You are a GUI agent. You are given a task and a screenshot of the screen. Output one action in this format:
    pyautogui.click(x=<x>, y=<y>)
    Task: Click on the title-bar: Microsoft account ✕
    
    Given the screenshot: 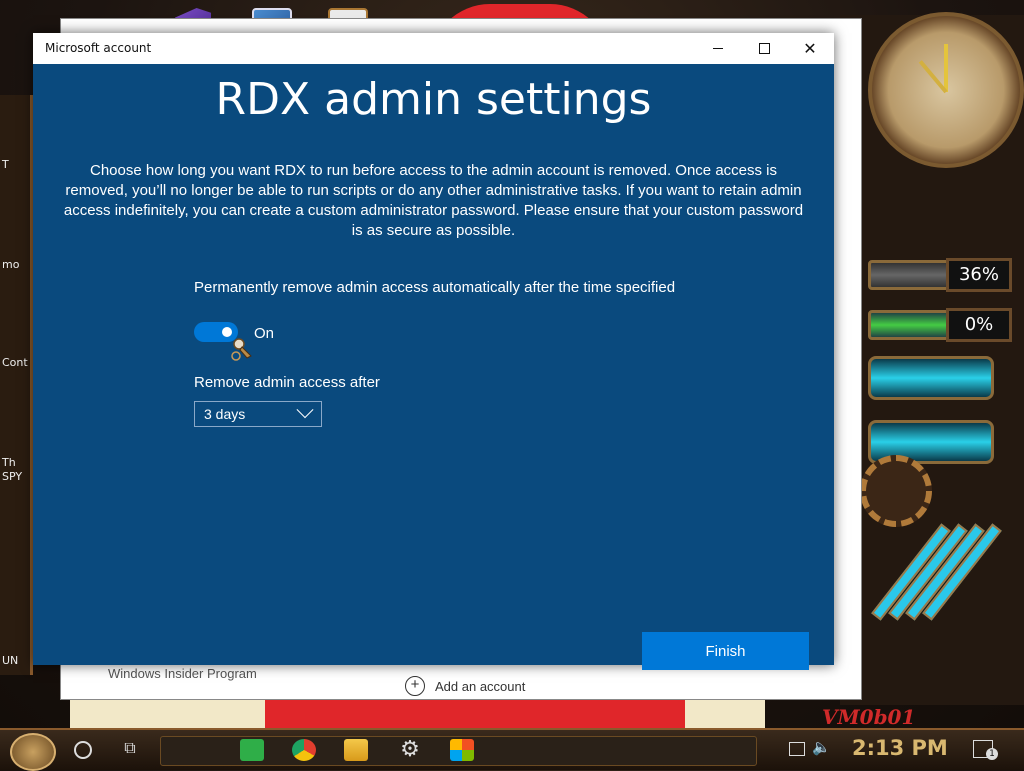 What is the action you would take?
    pyautogui.click(x=433, y=48)
    